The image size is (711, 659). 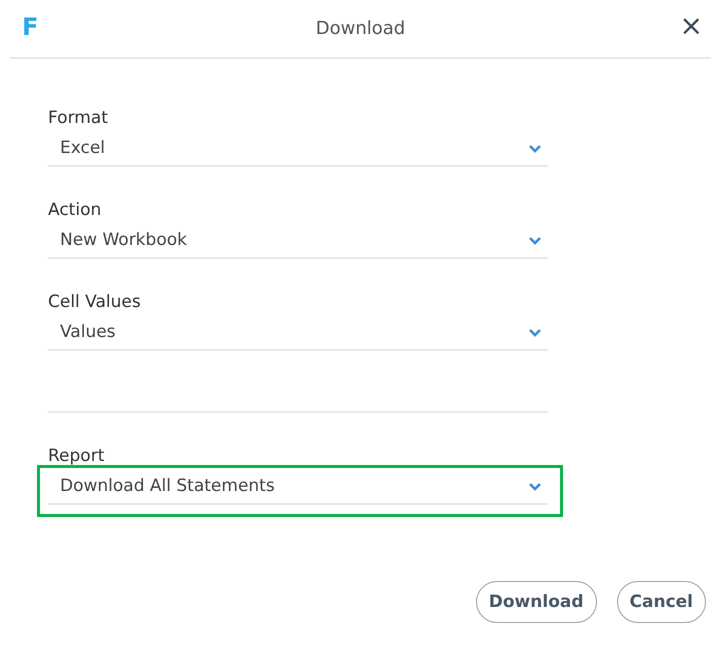 I want to click on dropdown-field: Excel, so click(x=298, y=149).